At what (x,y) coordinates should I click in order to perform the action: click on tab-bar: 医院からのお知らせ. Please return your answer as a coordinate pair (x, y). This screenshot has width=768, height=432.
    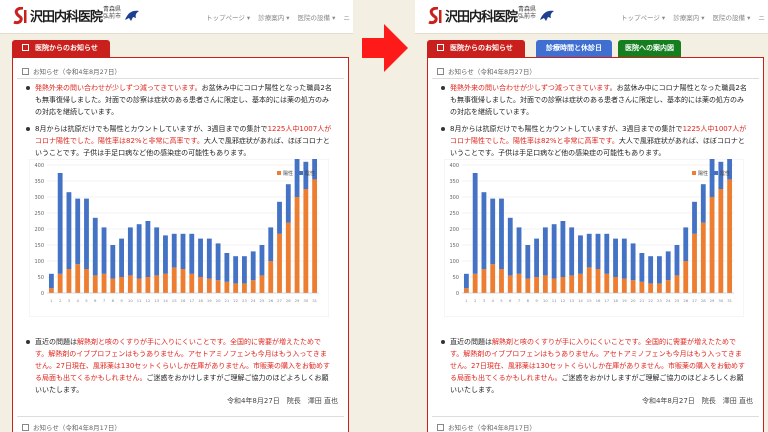
    Looking at the image, I should click on (182, 49).